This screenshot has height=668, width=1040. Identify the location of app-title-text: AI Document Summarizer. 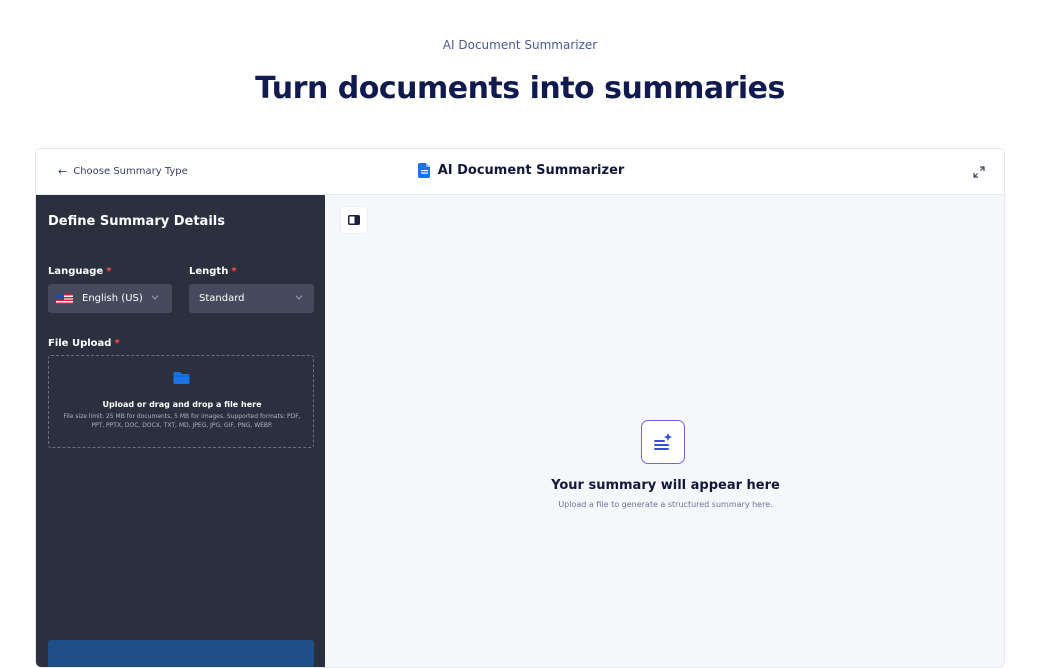
(531, 170).